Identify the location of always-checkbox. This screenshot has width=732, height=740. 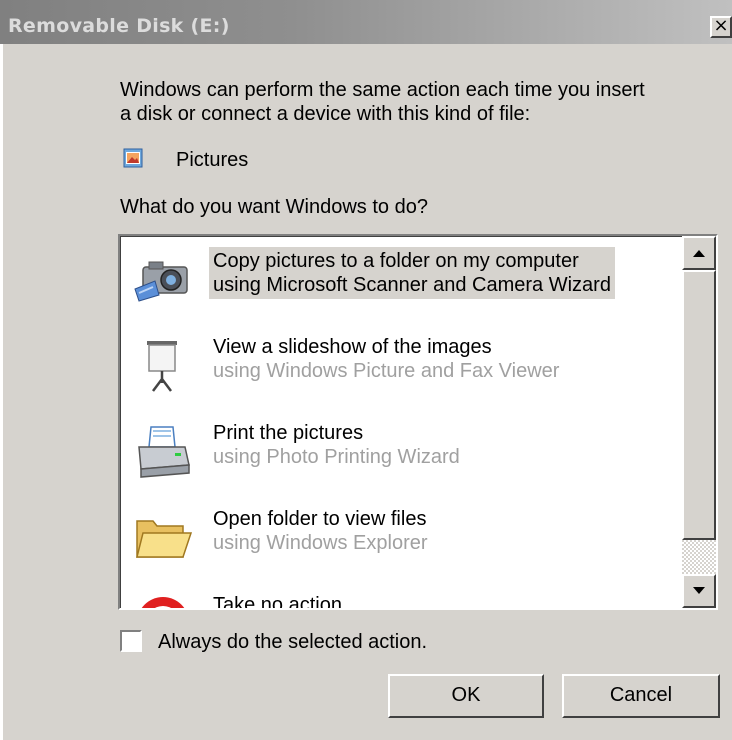
(131, 641).